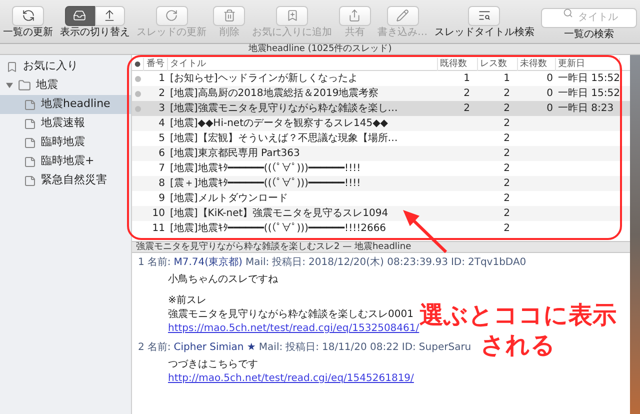 The image size is (640, 414). What do you see at coordinates (484, 33) in the screenshot?
I see `toolbar-label: スレッドタイトル検索` at bounding box center [484, 33].